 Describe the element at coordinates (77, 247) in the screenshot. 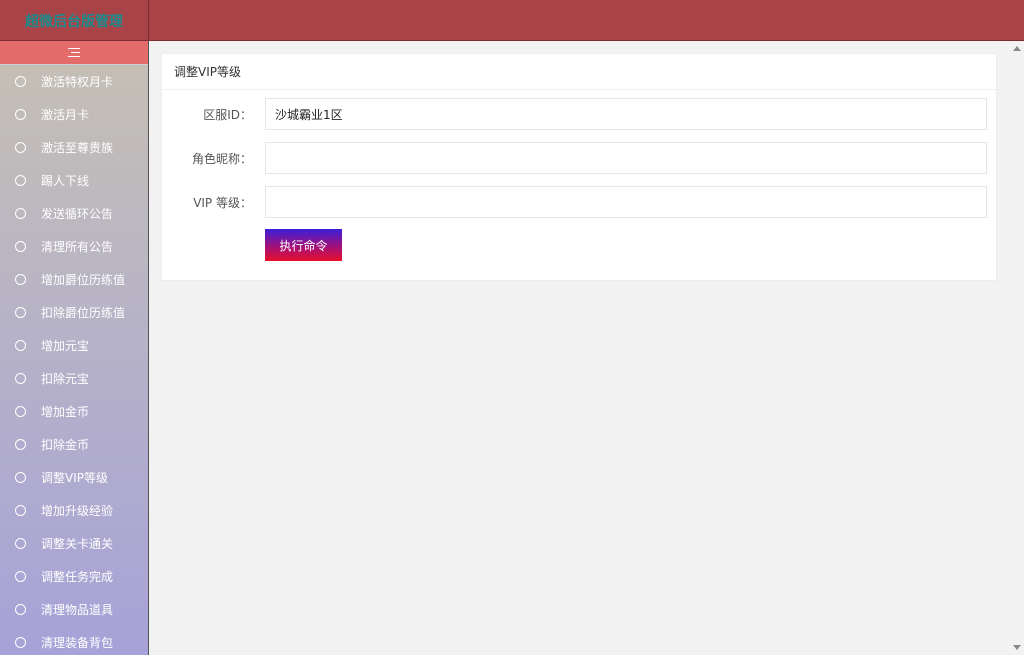

I see `sidebar-item-label: 清理所有公告` at that location.